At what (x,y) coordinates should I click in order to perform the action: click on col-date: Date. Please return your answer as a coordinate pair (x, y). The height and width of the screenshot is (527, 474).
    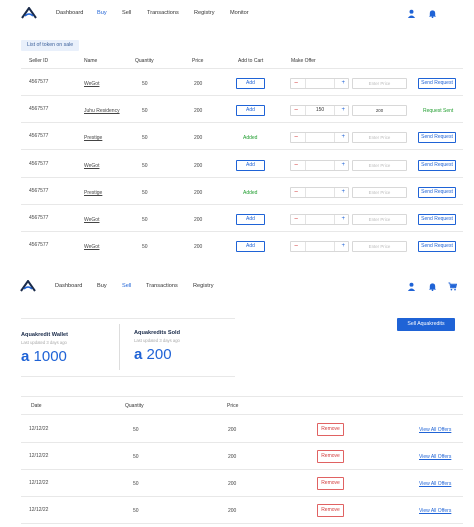
    Looking at the image, I should click on (36, 406).